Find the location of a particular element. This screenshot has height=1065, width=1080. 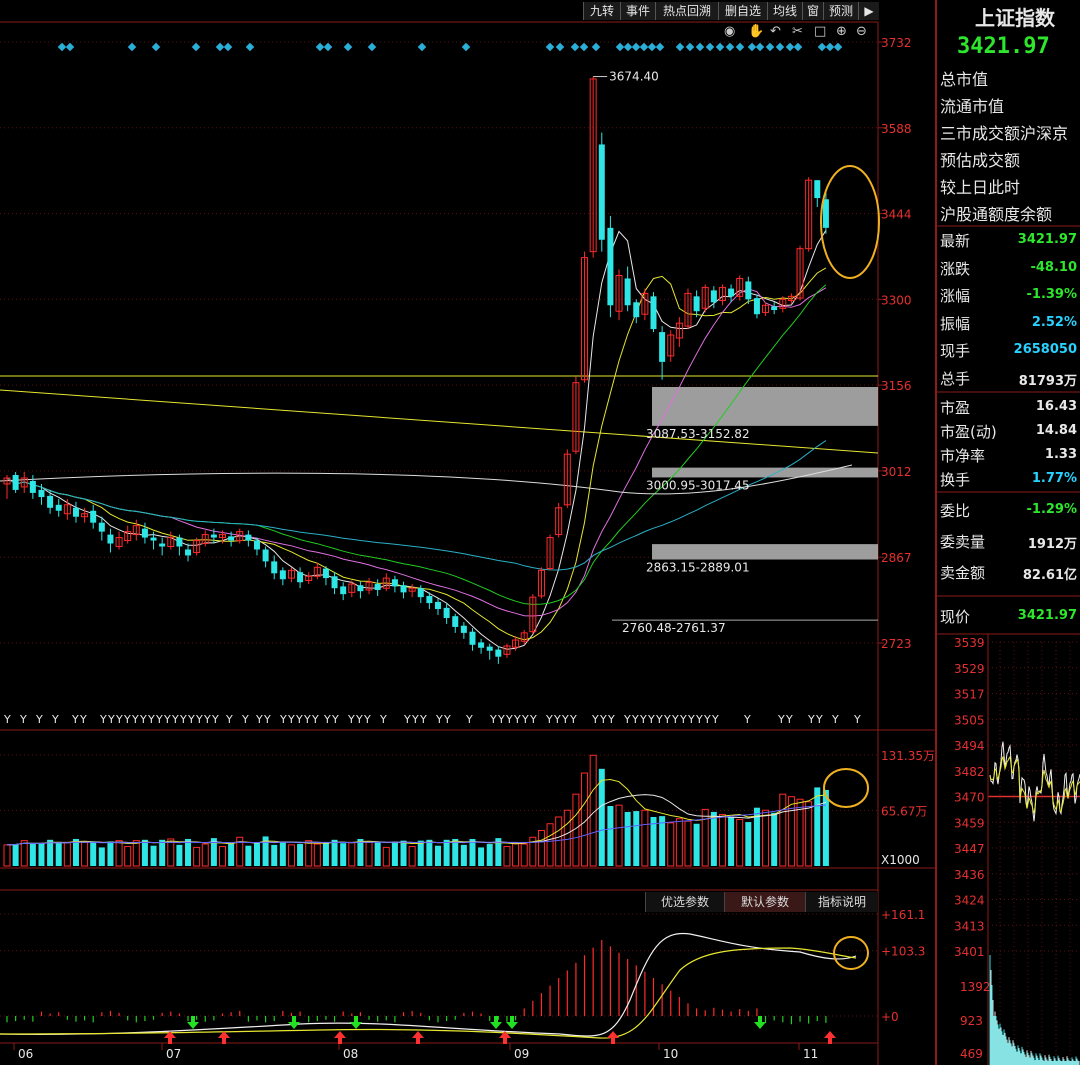

eye-icon: ◉ is located at coordinates (729, 31).